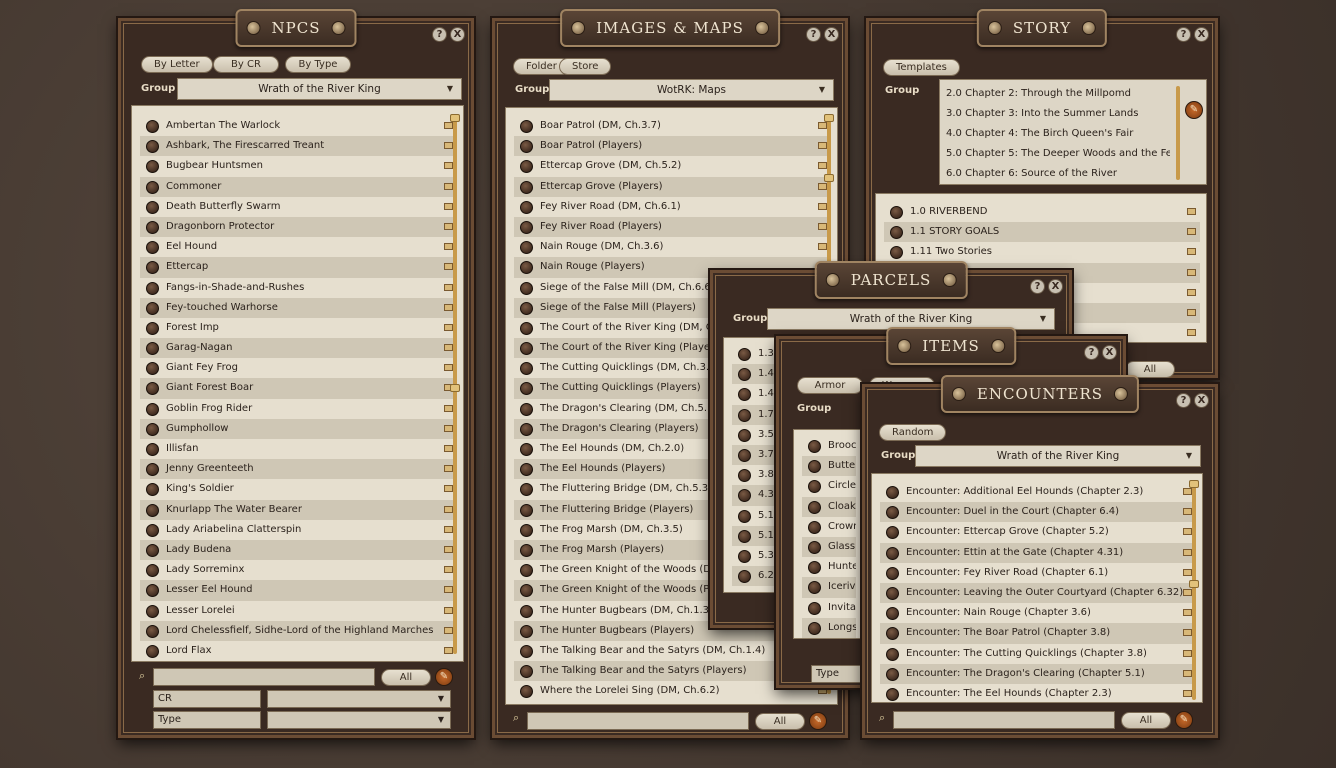  I want to click on list-item: Iceriver, so click(829, 587).